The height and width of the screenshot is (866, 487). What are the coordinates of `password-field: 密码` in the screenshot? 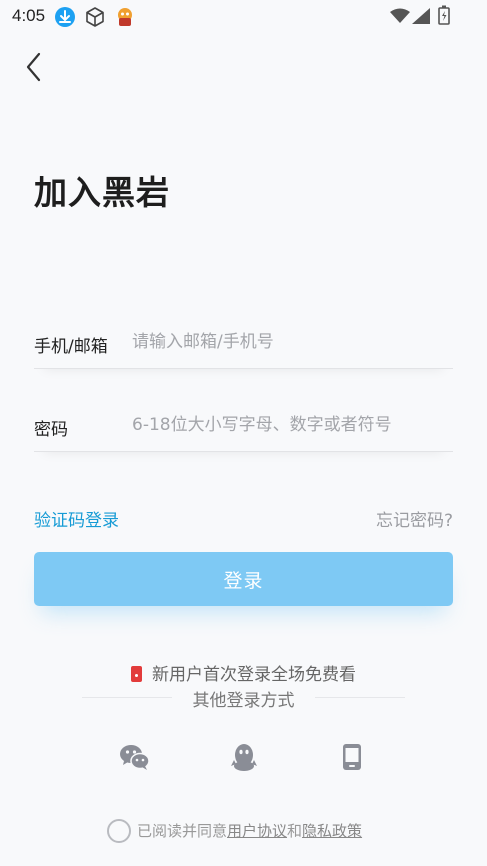 It's located at (243, 428).